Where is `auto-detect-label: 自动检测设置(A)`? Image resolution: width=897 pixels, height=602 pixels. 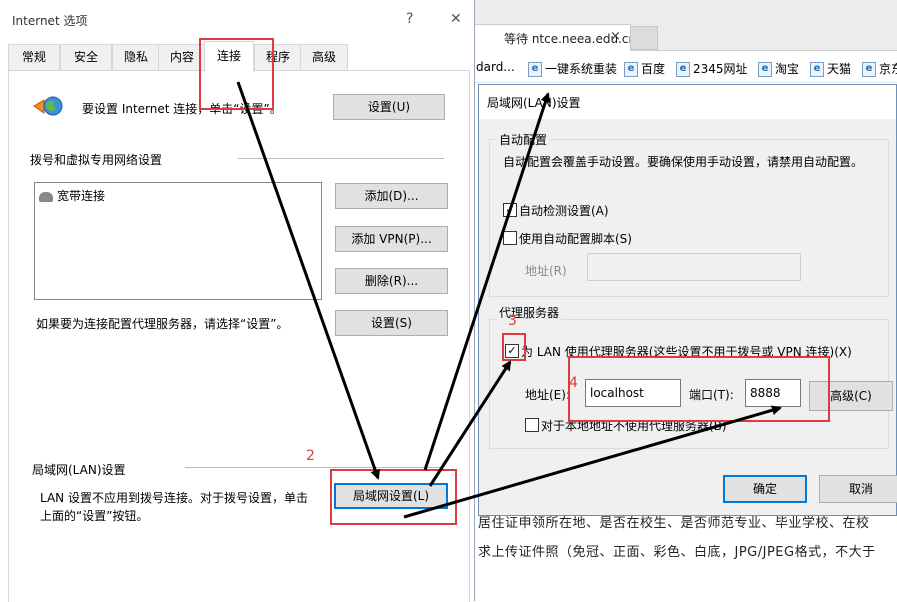 auto-detect-label: 自动检测设置(A) is located at coordinates (564, 211).